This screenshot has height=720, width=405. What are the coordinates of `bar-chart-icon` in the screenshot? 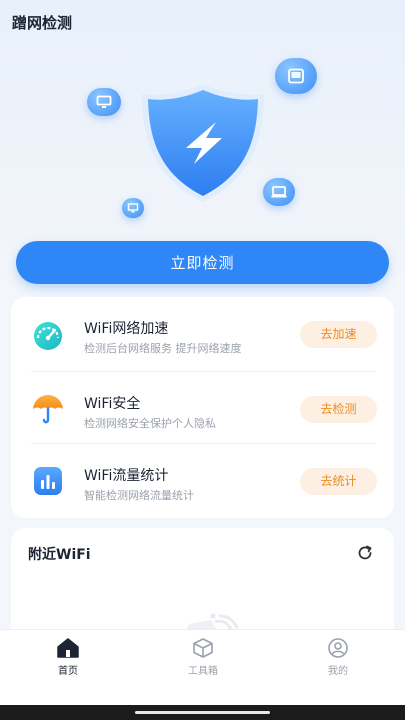 It's located at (48, 481).